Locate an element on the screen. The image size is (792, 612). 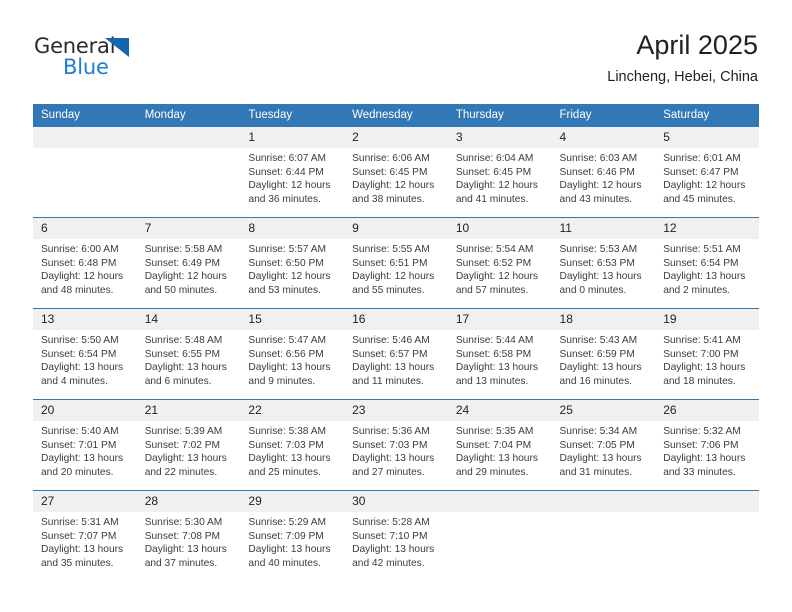
weekday-header-sunday: Sunday is located at coordinates (85, 115).